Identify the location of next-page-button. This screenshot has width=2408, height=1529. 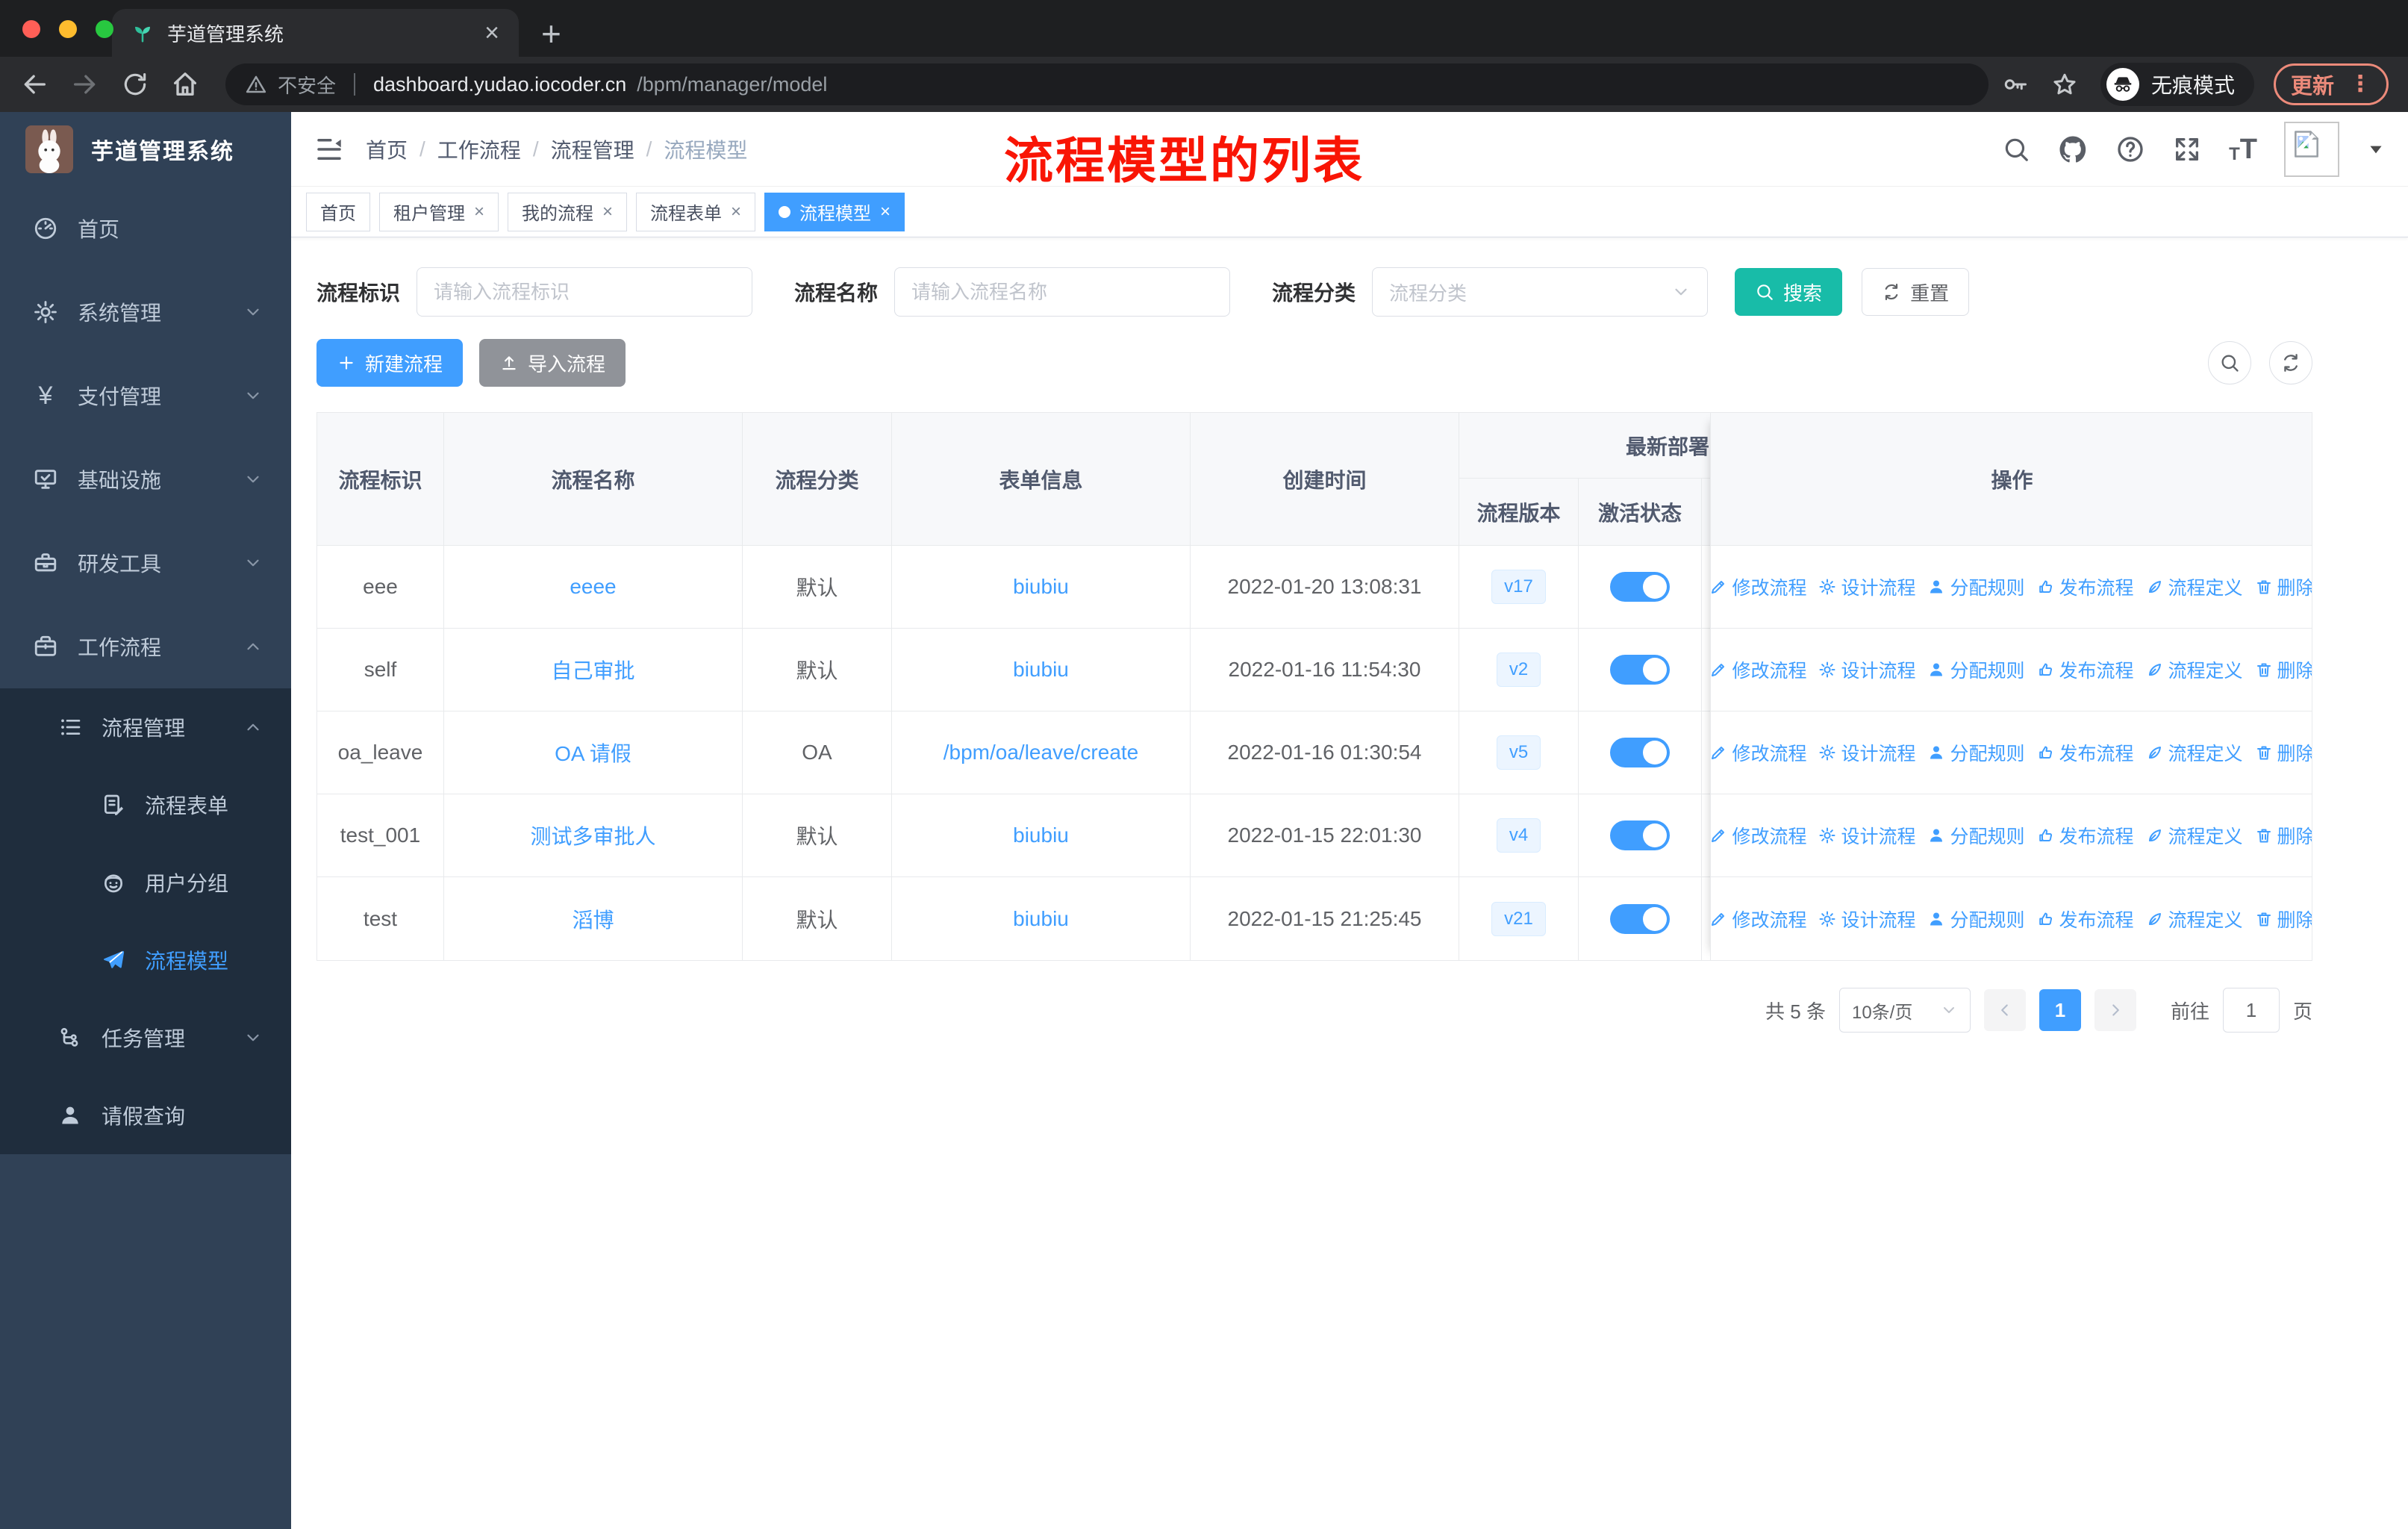
(2115, 1010).